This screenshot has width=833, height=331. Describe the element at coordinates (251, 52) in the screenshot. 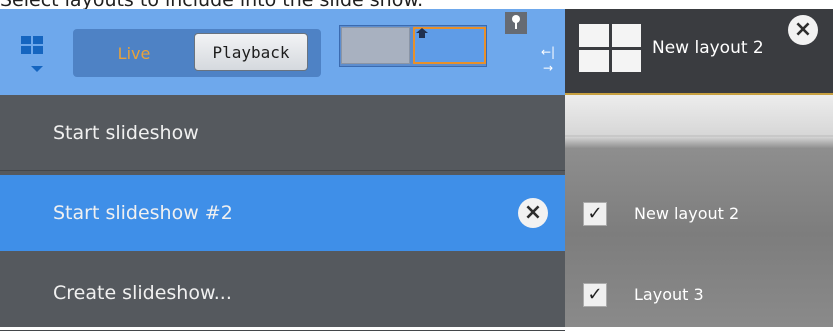

I see `playback-button: Playback` at that location.